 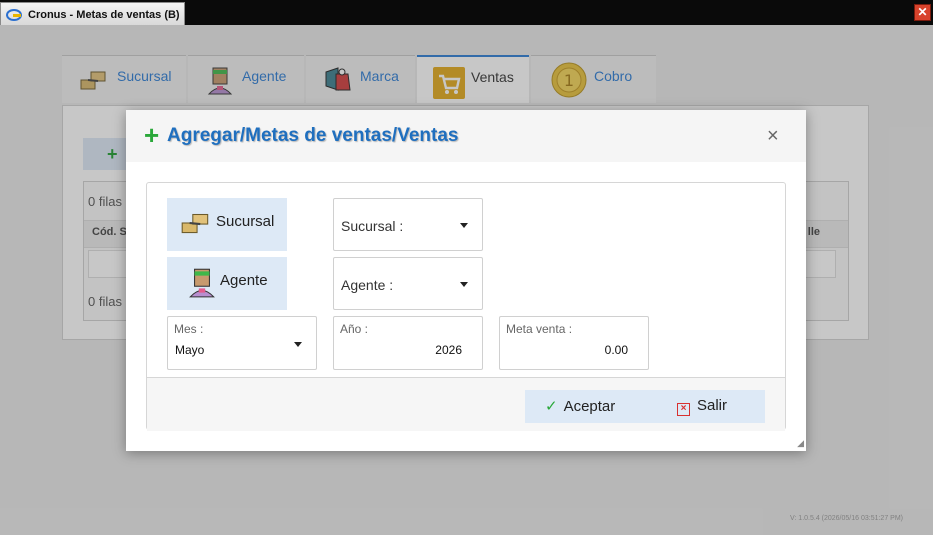 I want to click on window-tab: Cronus - Metas de ventas (B), so click(x=92, y=13).